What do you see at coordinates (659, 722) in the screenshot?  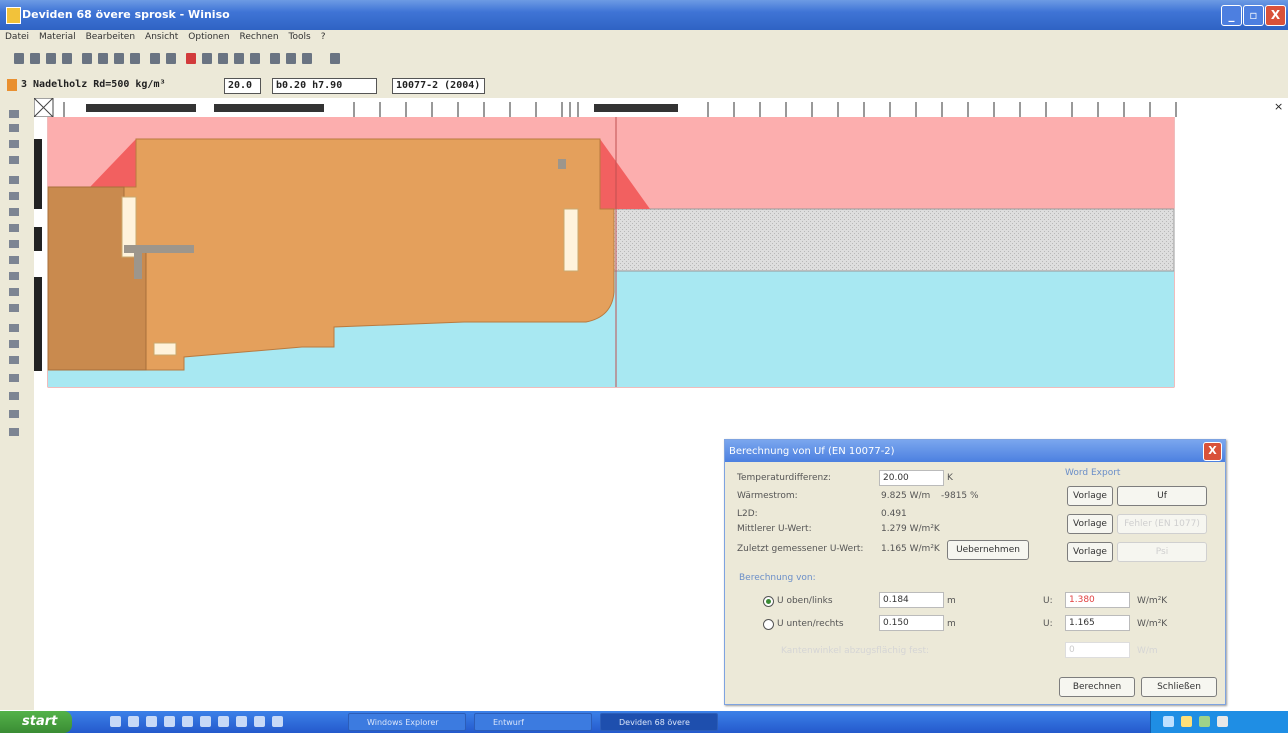 I see `taskbar-task-winiso: Deviden 68 övere` at bounding box center [659, 722].